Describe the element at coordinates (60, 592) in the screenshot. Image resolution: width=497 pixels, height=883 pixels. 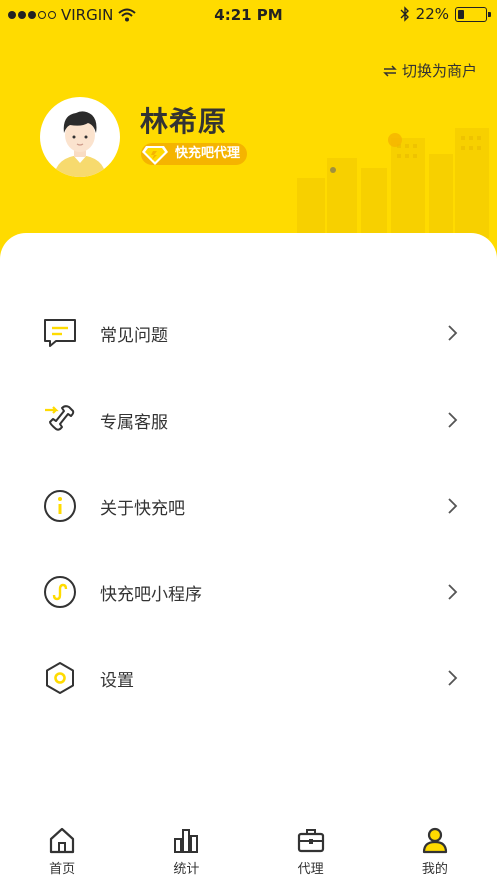
I see `mini-program-icon` at that location.